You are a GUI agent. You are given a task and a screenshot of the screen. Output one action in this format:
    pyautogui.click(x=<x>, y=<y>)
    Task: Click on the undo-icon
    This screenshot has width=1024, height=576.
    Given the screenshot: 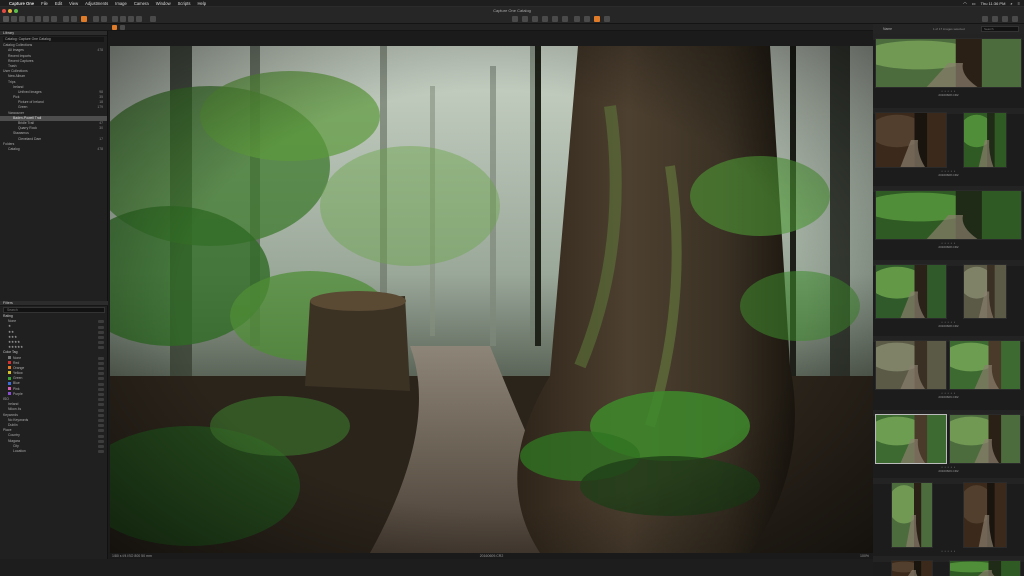 What is the action you would take?
    pyautogui.click(x=66, y=19)
    